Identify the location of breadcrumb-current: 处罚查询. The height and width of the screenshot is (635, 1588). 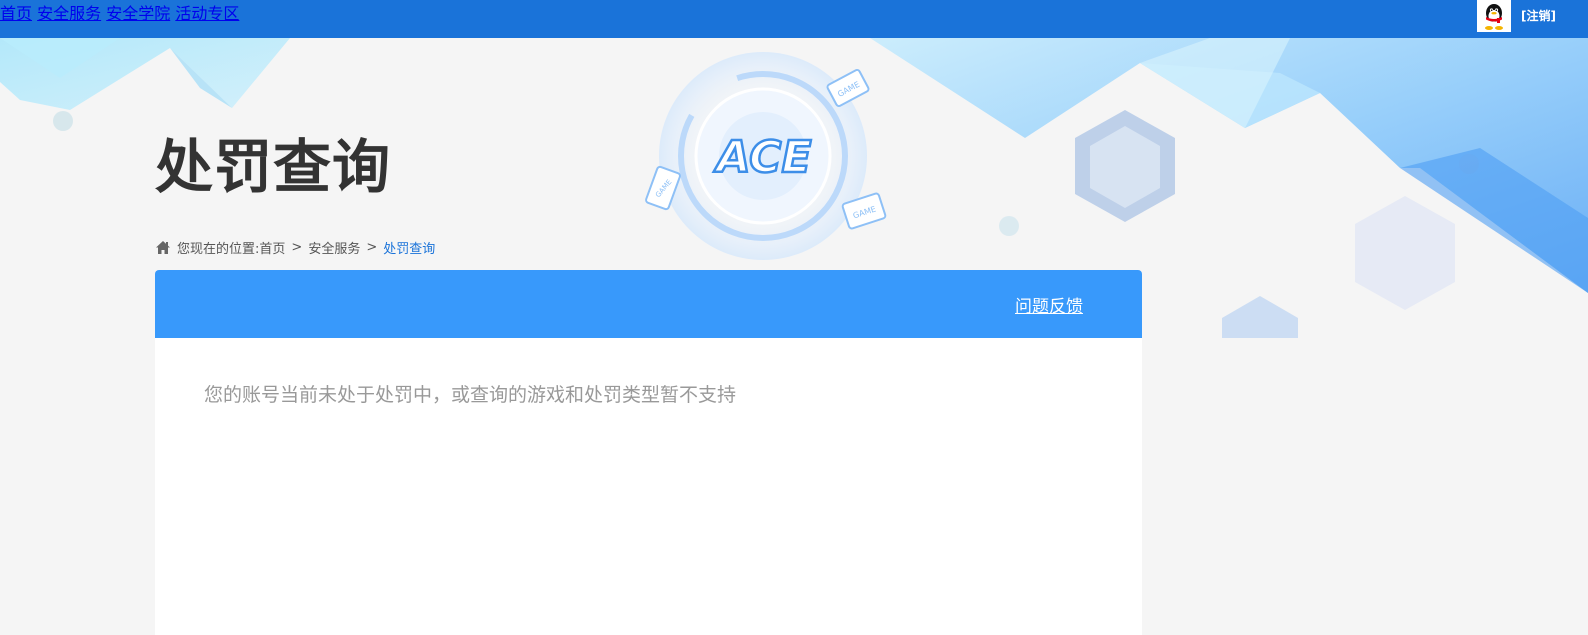
(409, 249).